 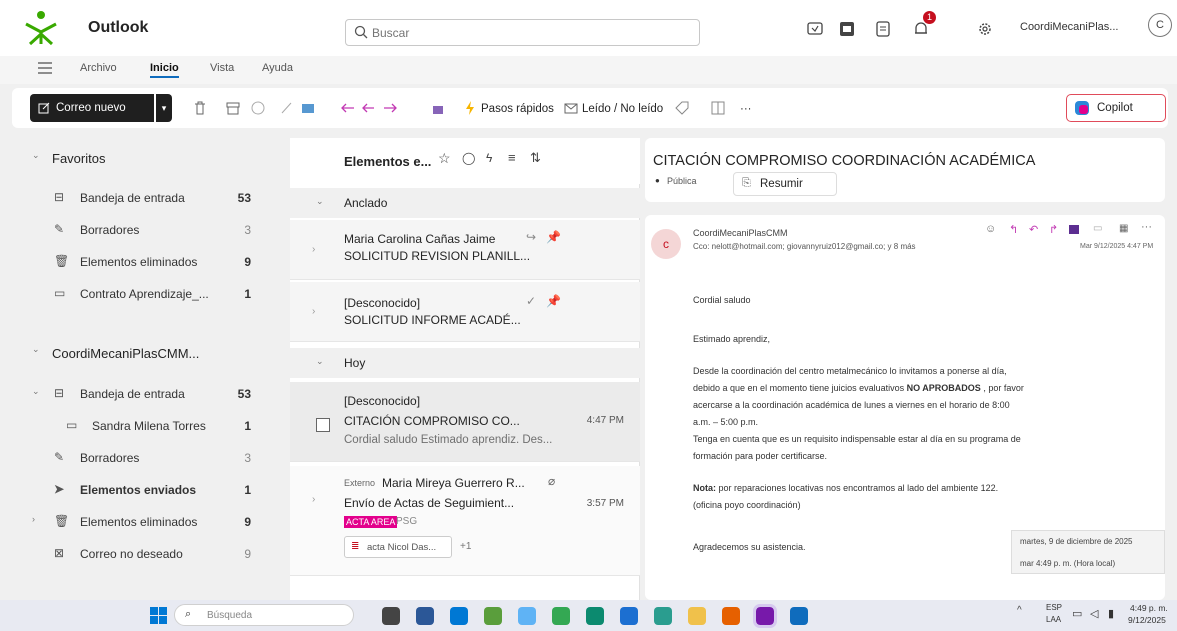 I want to click on sidebar-item-correo-no-deseado: ⊠ Correo no deseado 9, so click(x=144, y=553).